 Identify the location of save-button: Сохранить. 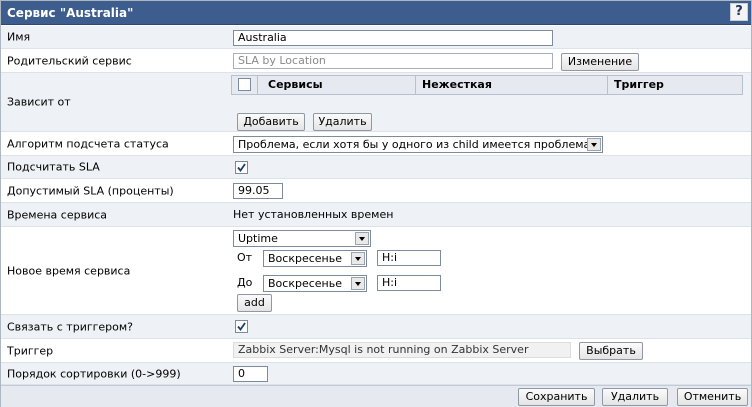
(556, 397).